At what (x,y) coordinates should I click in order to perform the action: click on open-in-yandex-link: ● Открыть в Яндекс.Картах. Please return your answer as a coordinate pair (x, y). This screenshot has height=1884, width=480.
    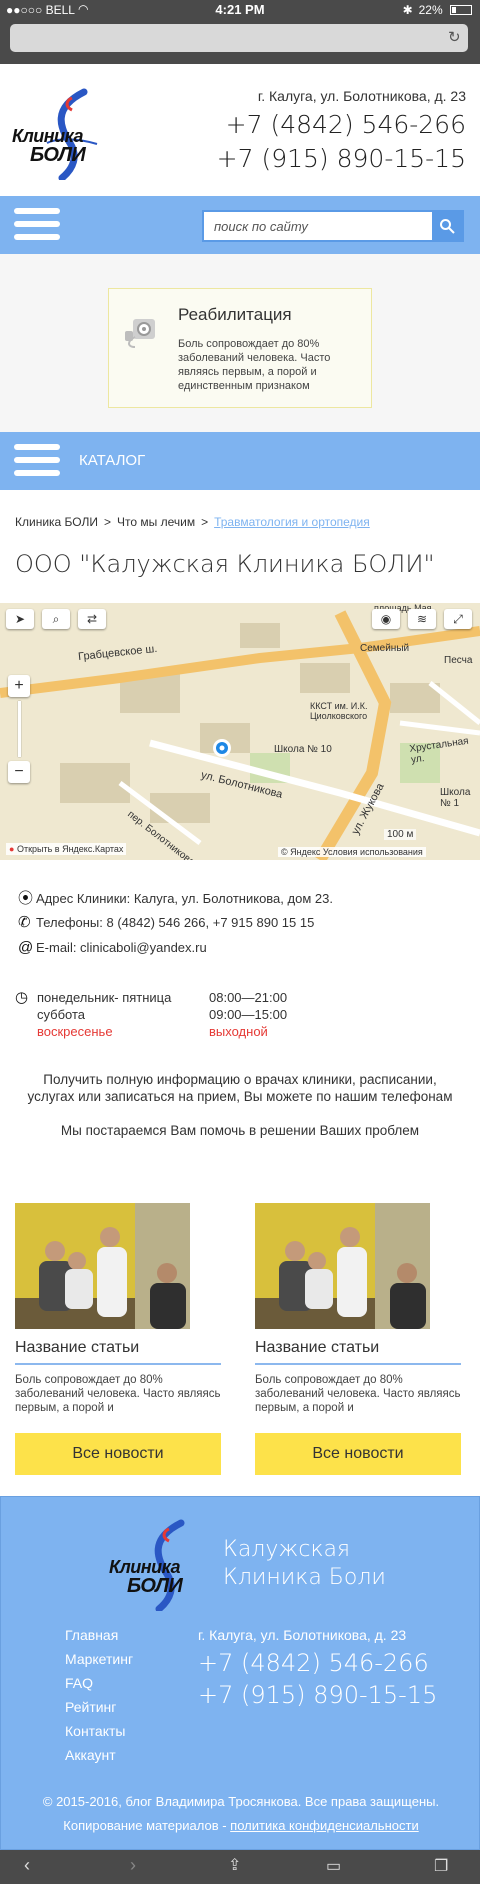
    Looking at the image, I should click on (66, 849).